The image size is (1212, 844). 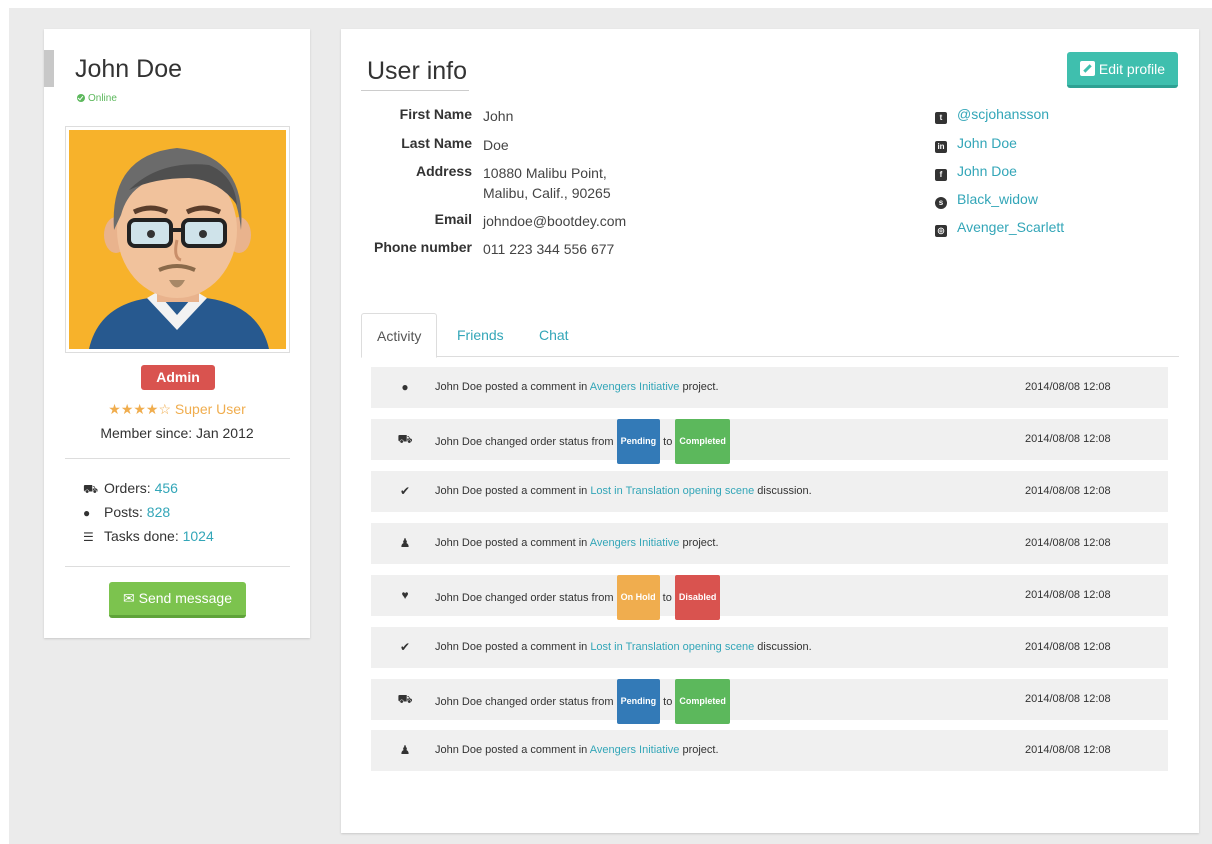 What do you see at coordinates (81, 98) in the screenshot?
I see `check-circle-icon` at bounding box center [81, 98].